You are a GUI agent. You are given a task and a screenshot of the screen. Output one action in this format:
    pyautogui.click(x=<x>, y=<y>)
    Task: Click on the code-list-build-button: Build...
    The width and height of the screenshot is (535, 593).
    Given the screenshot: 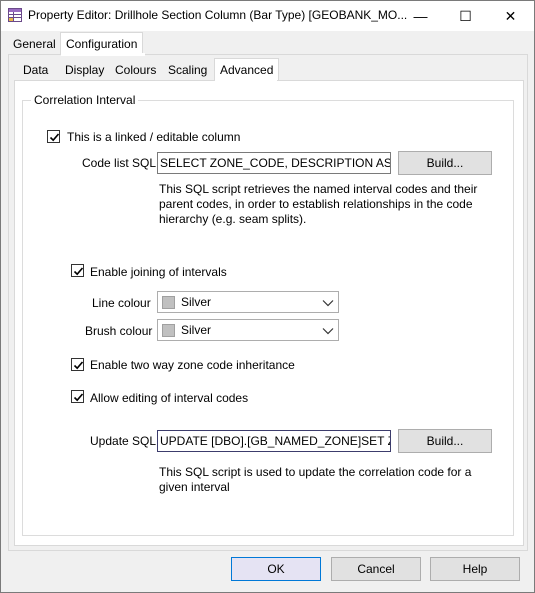 What is the action you would take?
    pyautogui.click(x=445, y=163)
    